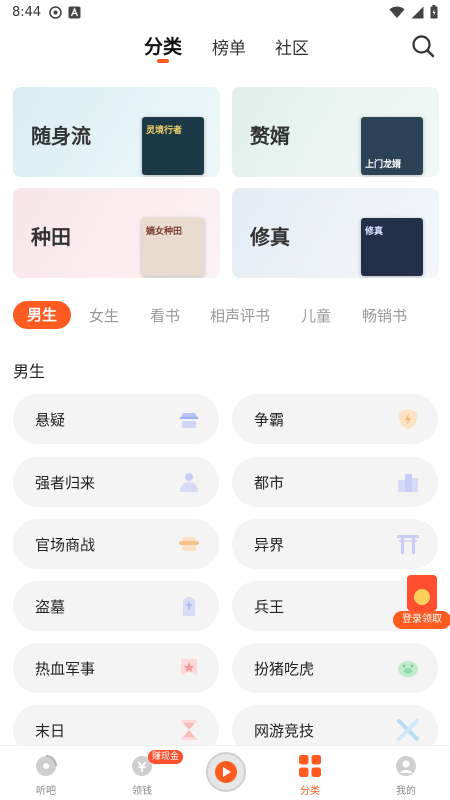 The width and height of the screenshot is (450, 800). I want to click on player-button, so click(226, 772).